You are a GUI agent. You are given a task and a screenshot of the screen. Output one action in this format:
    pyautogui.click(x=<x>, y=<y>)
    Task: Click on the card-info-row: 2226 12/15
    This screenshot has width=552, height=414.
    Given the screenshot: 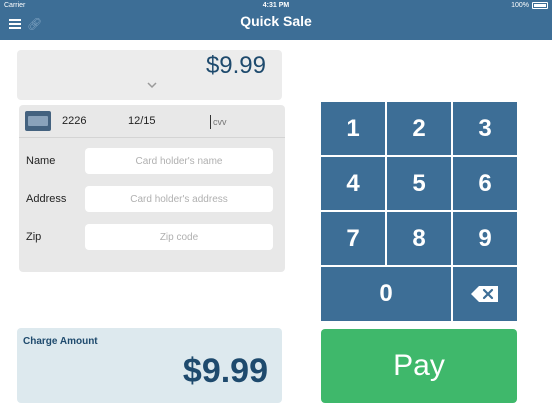 What is the action you would take?
    pyautogui.click(x=152, y=121)
    